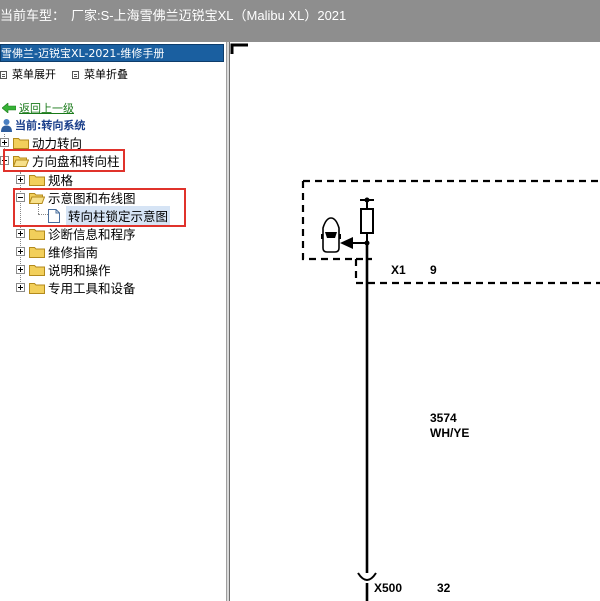 This screenshot has height=601, width=600. What do you see at coordinates (99, 207) in the screenshot?
I see `highlight-box-schematics` at bounding box center [99, 207].